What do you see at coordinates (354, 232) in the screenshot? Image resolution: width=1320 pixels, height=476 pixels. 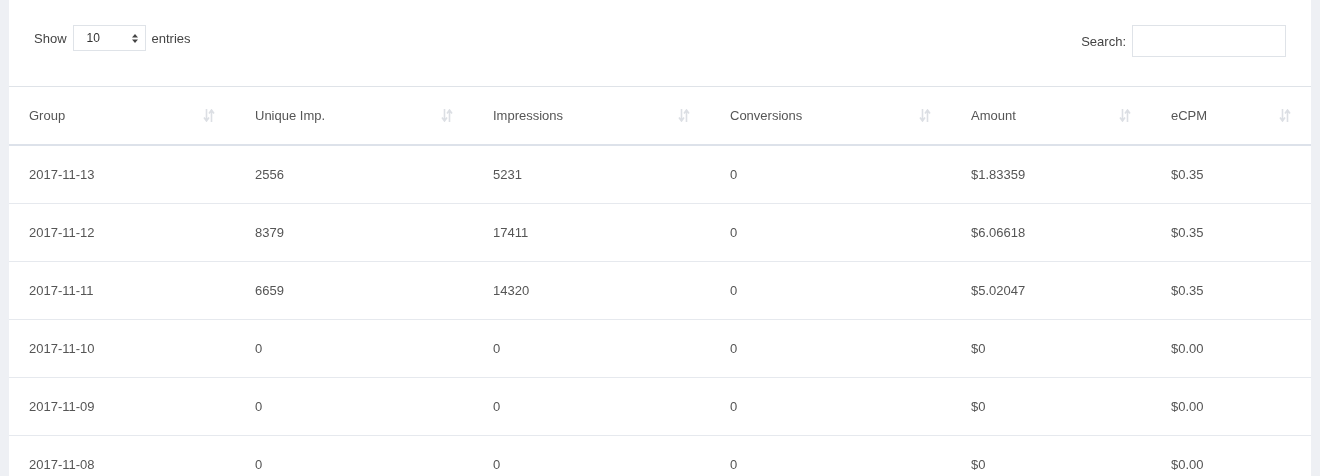 I see `table-cell: 8379` at bounding box center [354, 232].